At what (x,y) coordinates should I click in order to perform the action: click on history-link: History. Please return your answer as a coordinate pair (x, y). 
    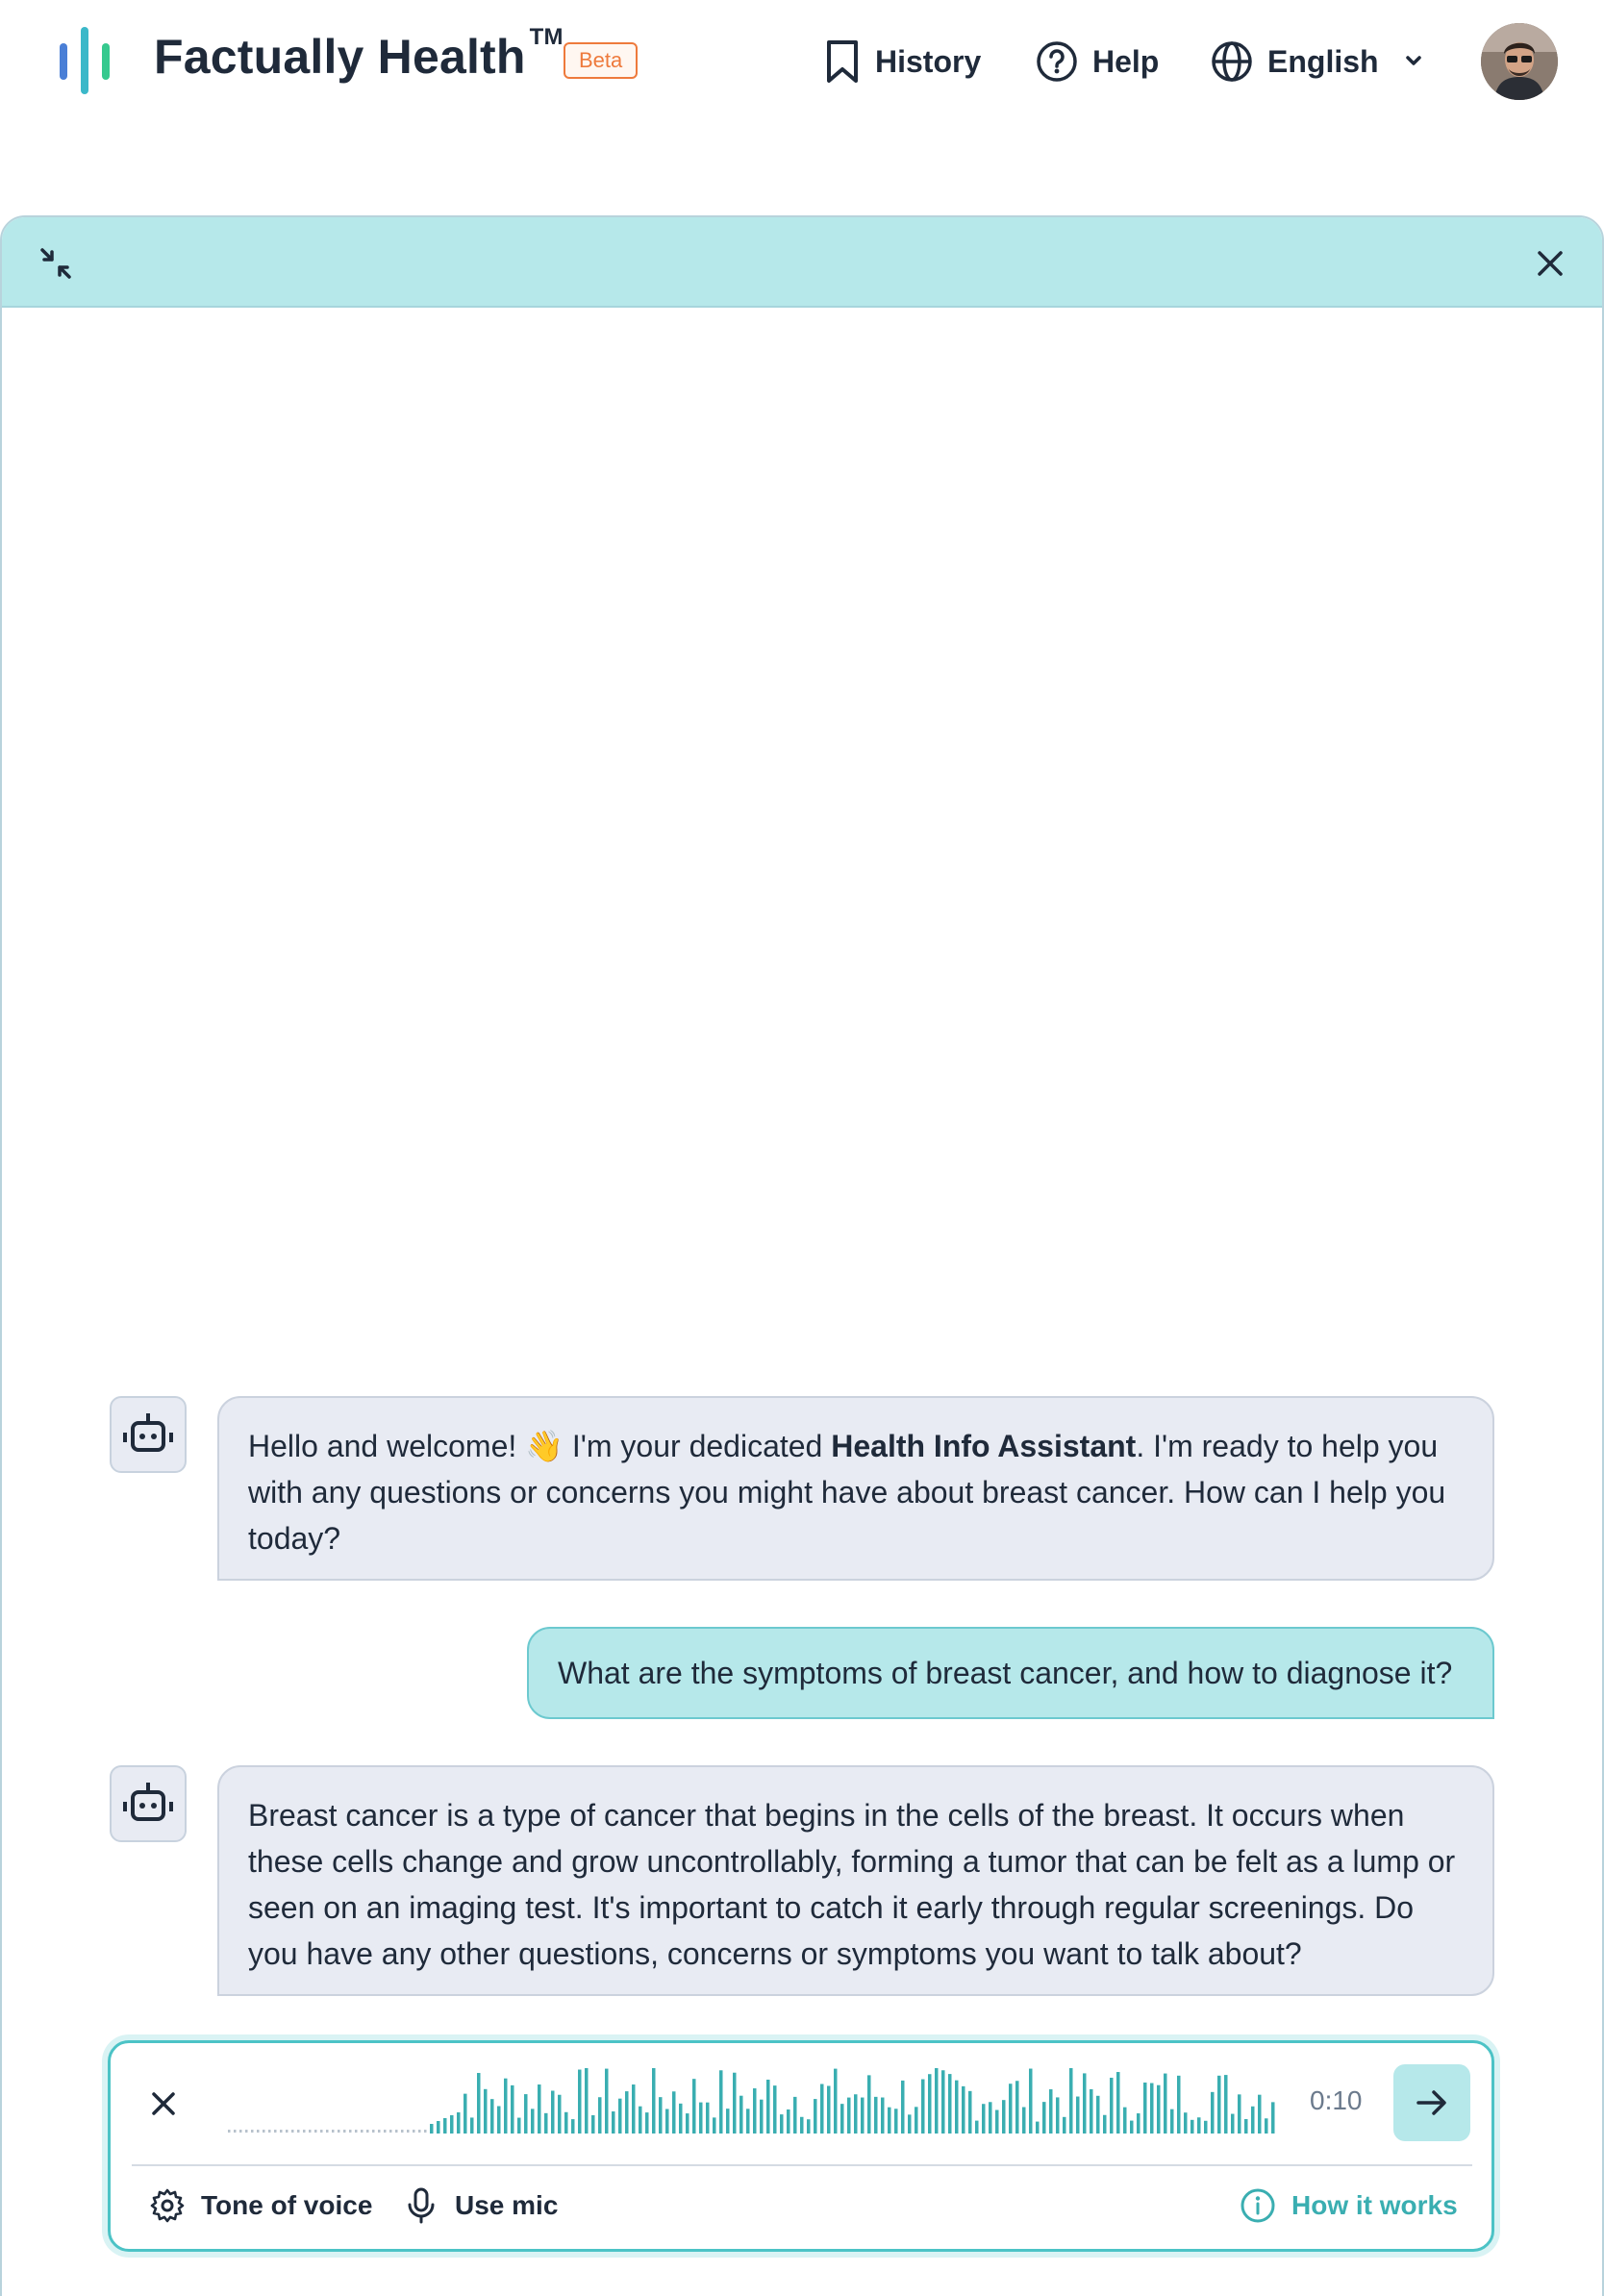
    Looking at the image, I should click on (902, 61).